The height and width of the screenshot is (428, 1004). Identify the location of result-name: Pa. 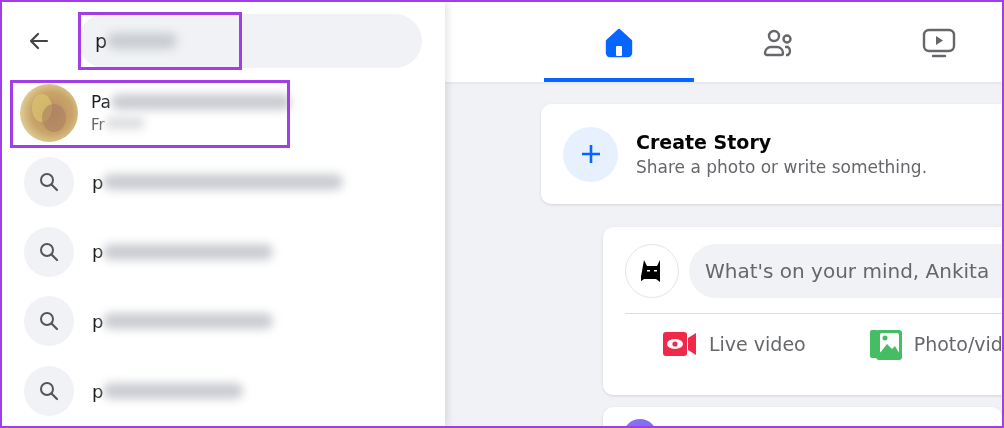
(101, 102).